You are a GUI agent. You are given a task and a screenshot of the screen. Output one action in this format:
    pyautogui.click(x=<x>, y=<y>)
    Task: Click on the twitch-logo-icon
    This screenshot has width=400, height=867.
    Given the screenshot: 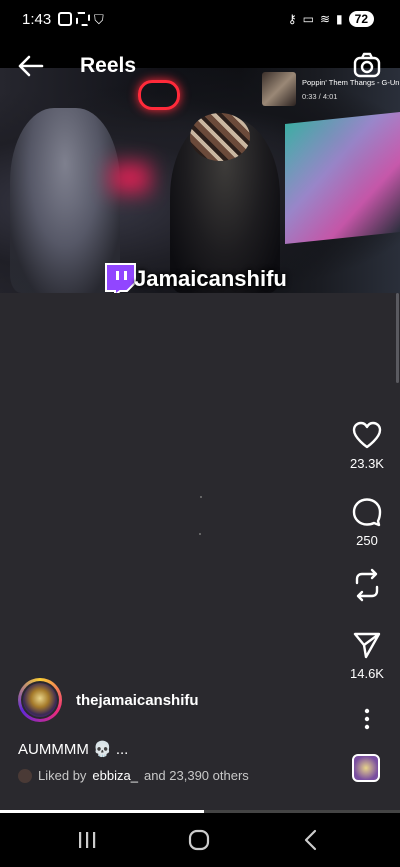 What is the action you would take?
    pyautogui.click(x=120, y=279)
    